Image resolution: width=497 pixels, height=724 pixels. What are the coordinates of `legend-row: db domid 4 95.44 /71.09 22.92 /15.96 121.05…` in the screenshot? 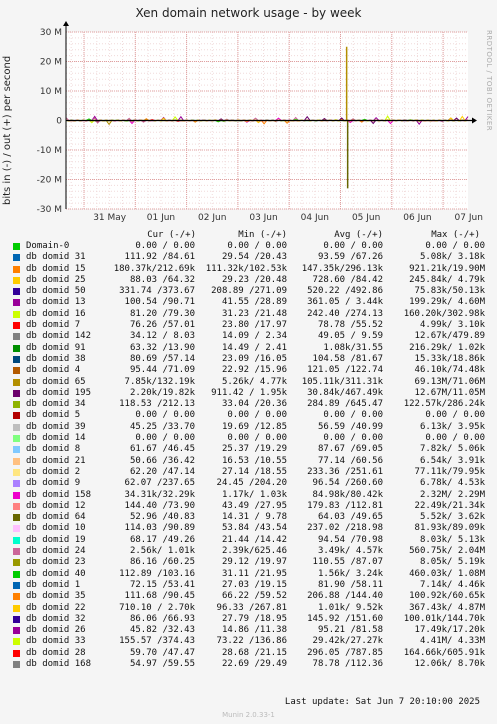 It's located at (248, 370).